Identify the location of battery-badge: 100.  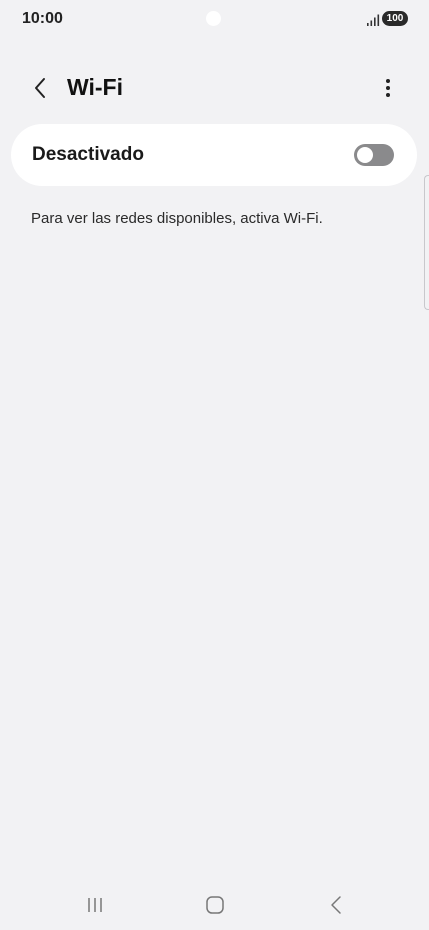
(395, 18).